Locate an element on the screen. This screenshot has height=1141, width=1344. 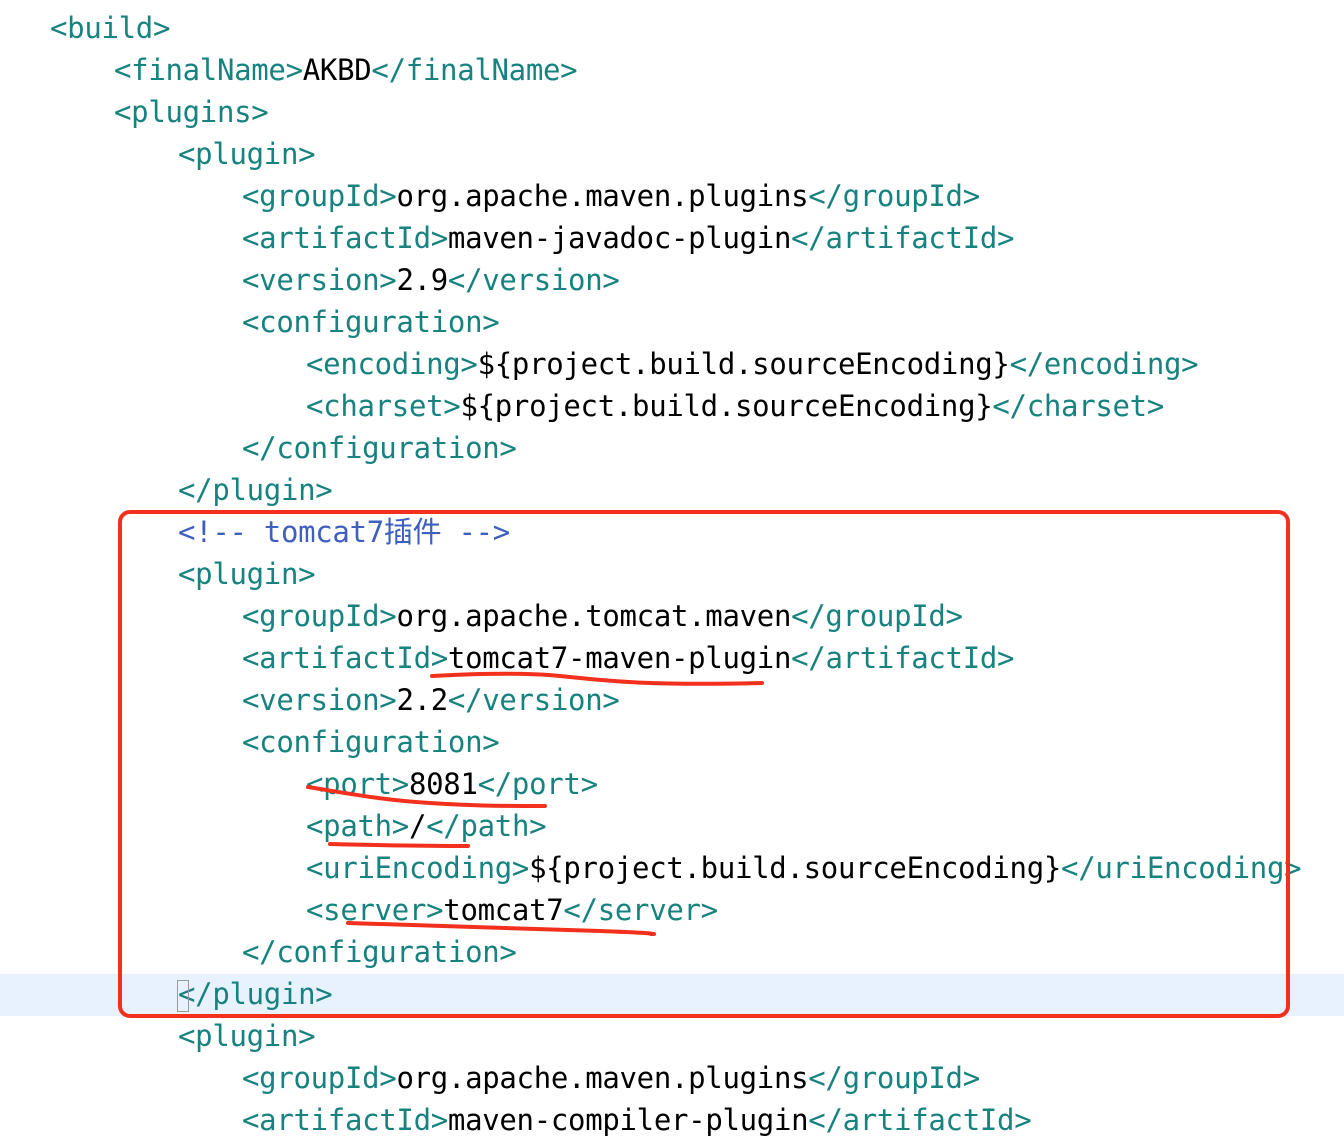
annotation-underlines is located at coordinates (535, 803).